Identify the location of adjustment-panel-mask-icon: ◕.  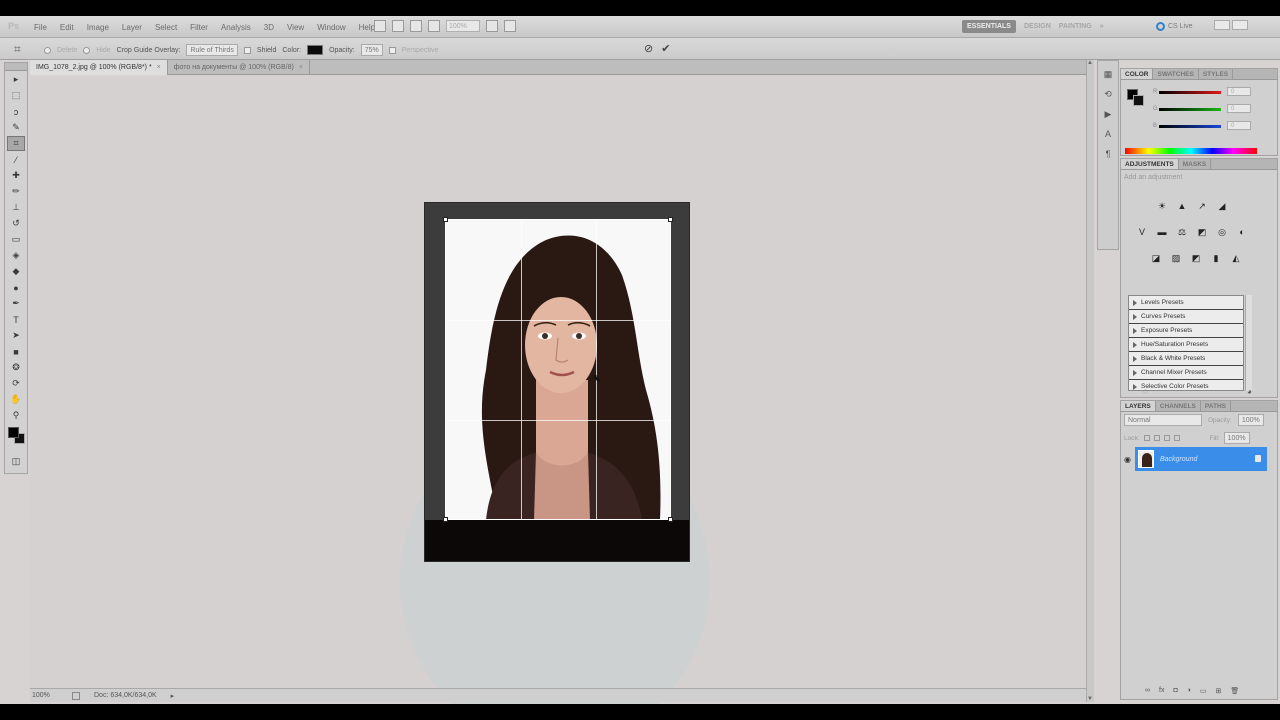
(1249, 391).